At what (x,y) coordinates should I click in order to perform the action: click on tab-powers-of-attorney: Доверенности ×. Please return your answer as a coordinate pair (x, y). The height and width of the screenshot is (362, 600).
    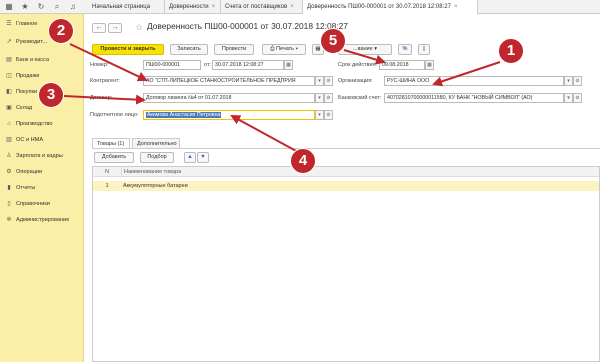
    Looking at the image, I should click on (193, 7).